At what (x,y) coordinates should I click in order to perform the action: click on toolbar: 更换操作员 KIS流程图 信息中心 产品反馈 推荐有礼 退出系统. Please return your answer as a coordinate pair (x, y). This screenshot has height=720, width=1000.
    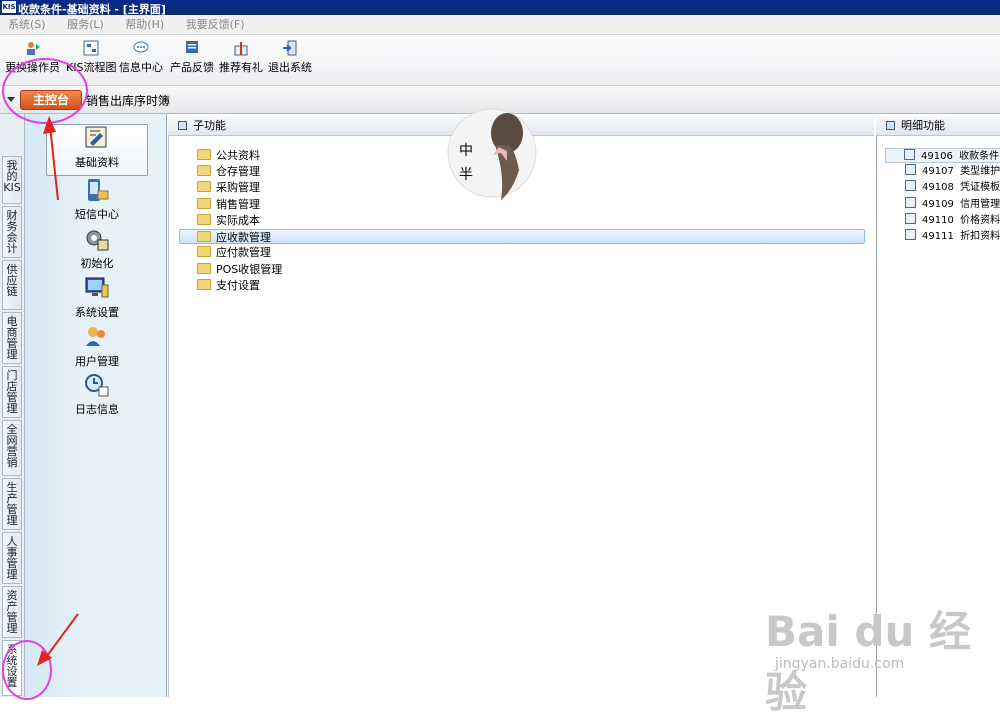
    Looking at the image, I should click on (500, 60).